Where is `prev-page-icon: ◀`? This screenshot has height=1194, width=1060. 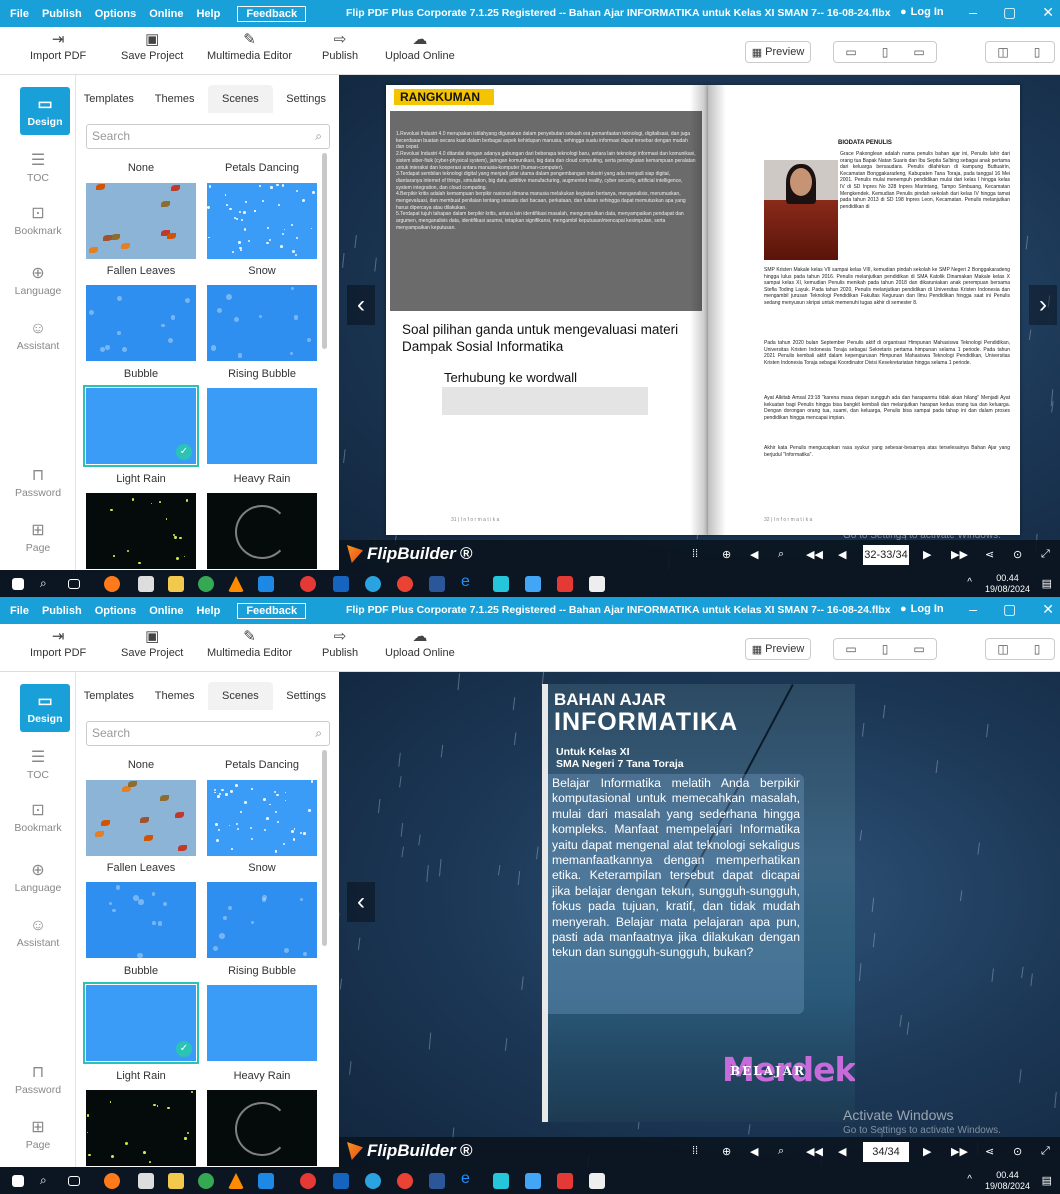
prev-page-icon: ◀ is located at coordinates (842, 1151).